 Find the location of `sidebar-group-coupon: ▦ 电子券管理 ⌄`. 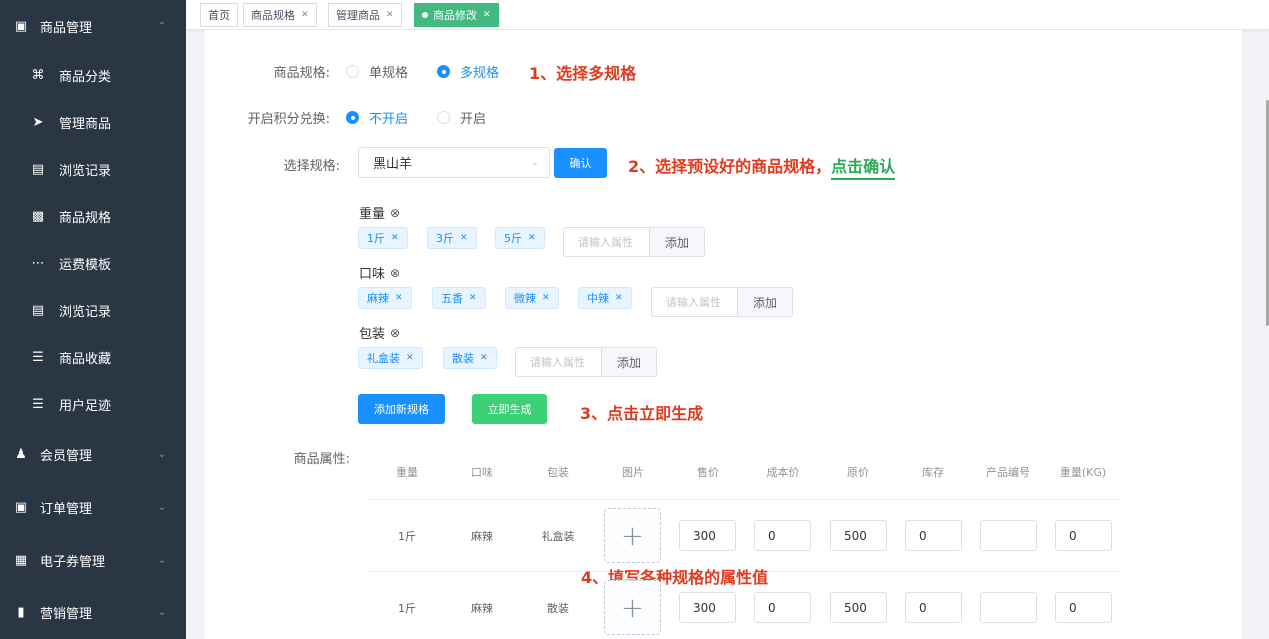

sidebar-group-coupon: ▦ 电子券管理 ⌄ is located at coordinates (93, 560).